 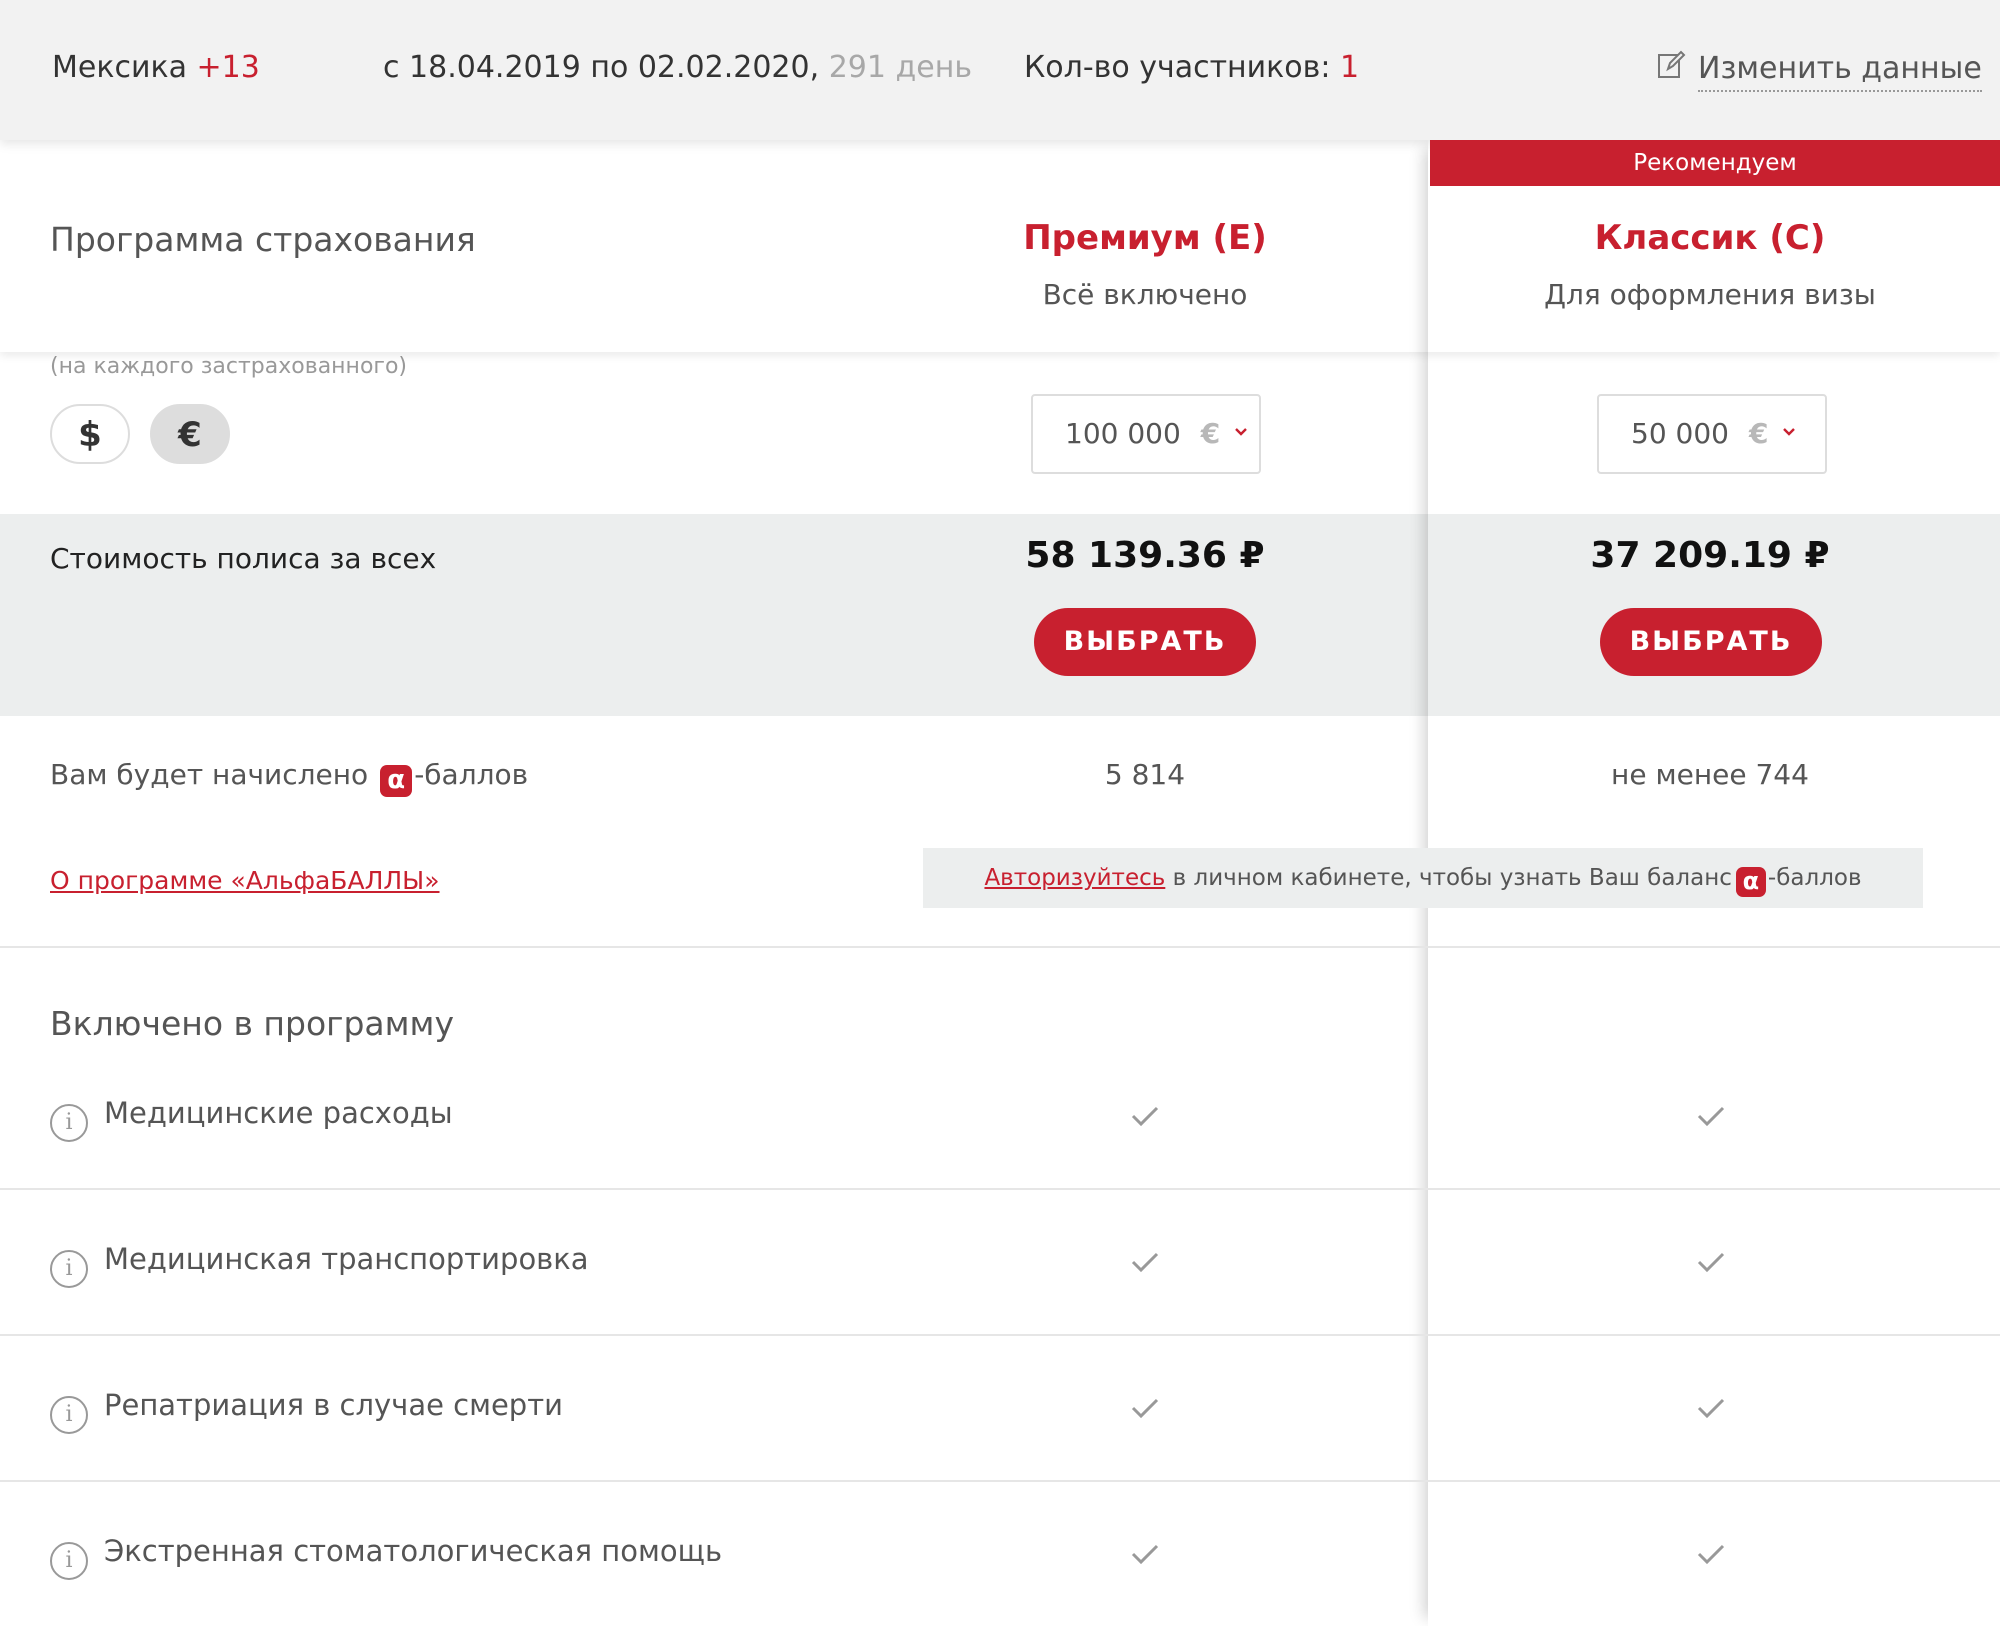 What do you see at coordinates (1074, 878) in the screenshot?
I see `authorize-link: Авторизуйтесь` at bounding box center [1074, 878].